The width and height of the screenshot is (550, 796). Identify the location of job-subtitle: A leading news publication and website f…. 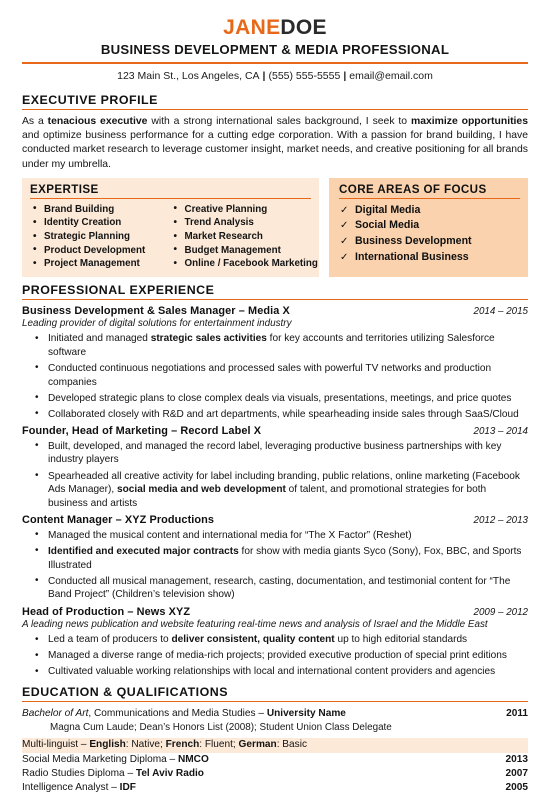
(255, 624).